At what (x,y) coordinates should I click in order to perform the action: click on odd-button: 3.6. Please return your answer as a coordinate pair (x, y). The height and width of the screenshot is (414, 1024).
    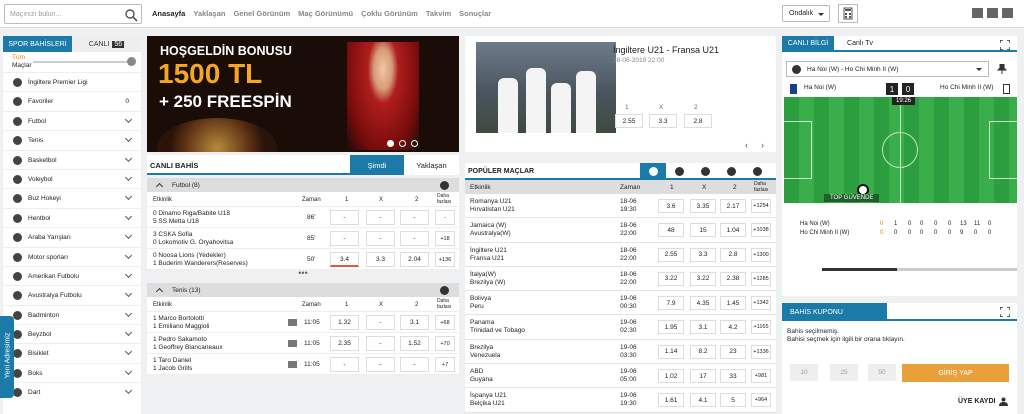
    Looking at the image, I should click on (671, 206).